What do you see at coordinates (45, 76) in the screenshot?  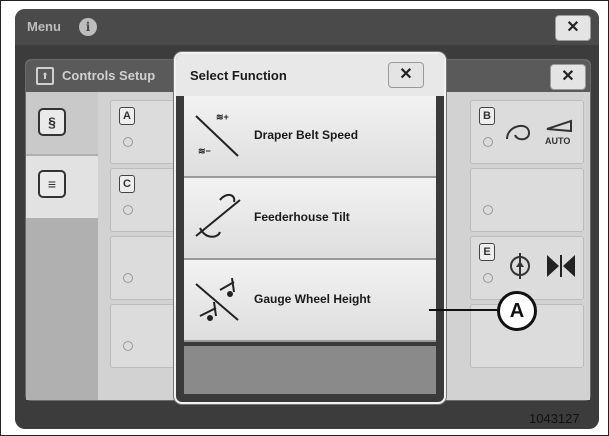 I see `controls-setup-icon: ⬆` at bounding box center [45, 76].